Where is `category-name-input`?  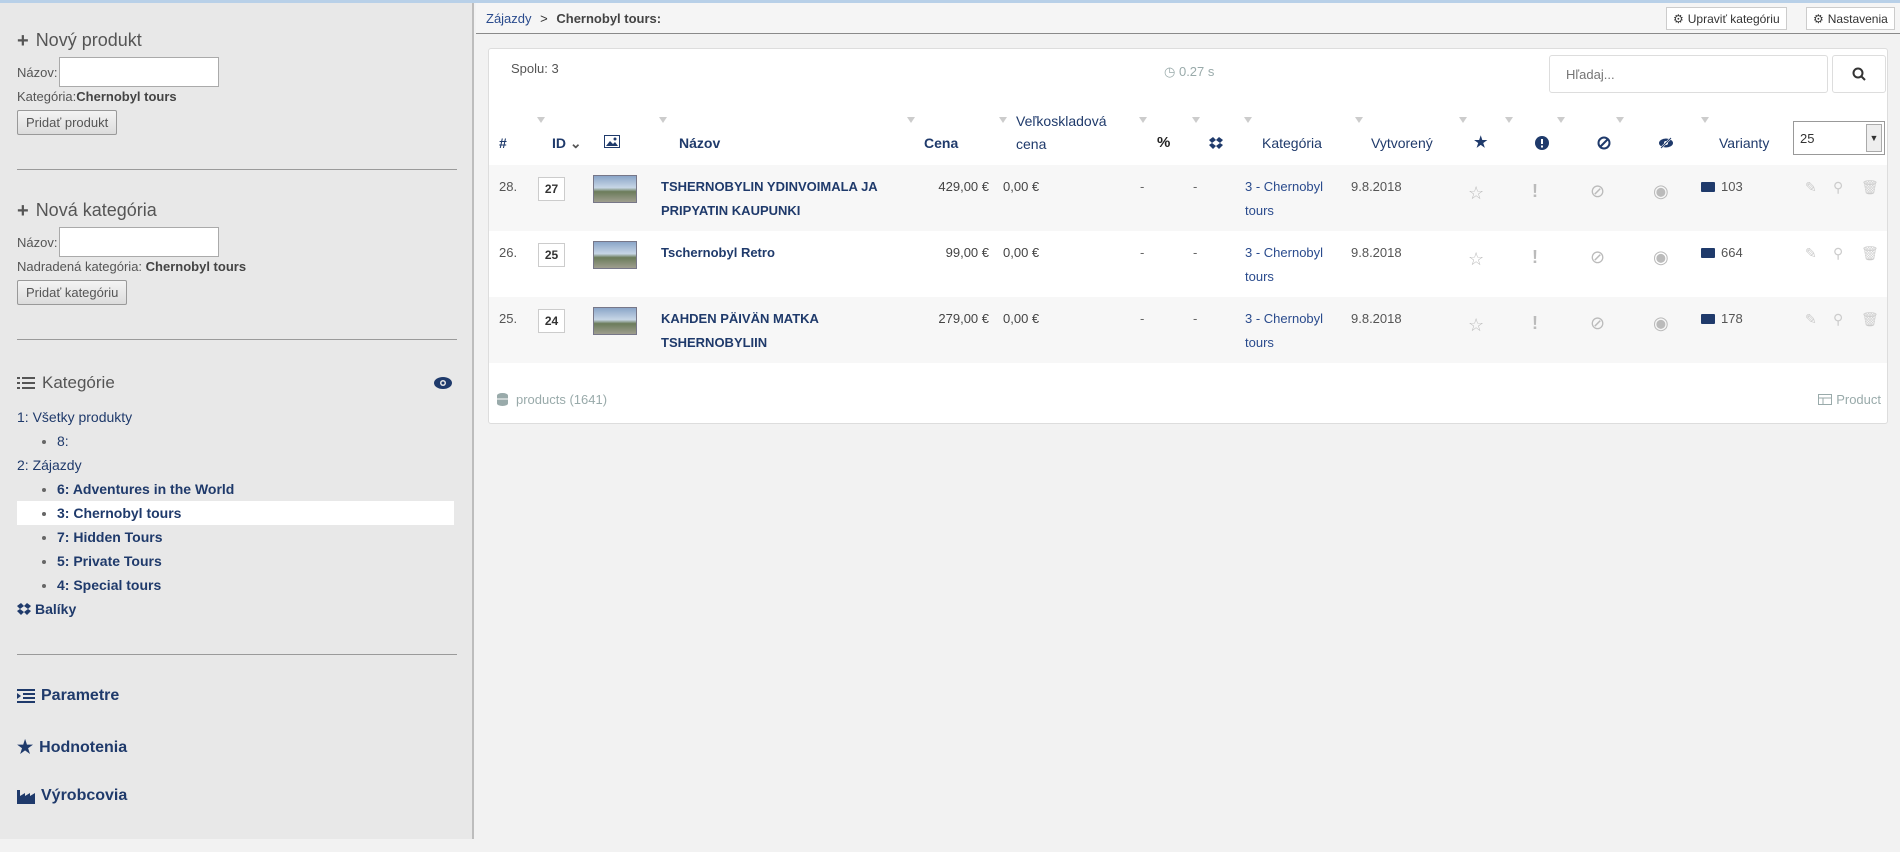 category-name-input is located at coordinates (139, 242).